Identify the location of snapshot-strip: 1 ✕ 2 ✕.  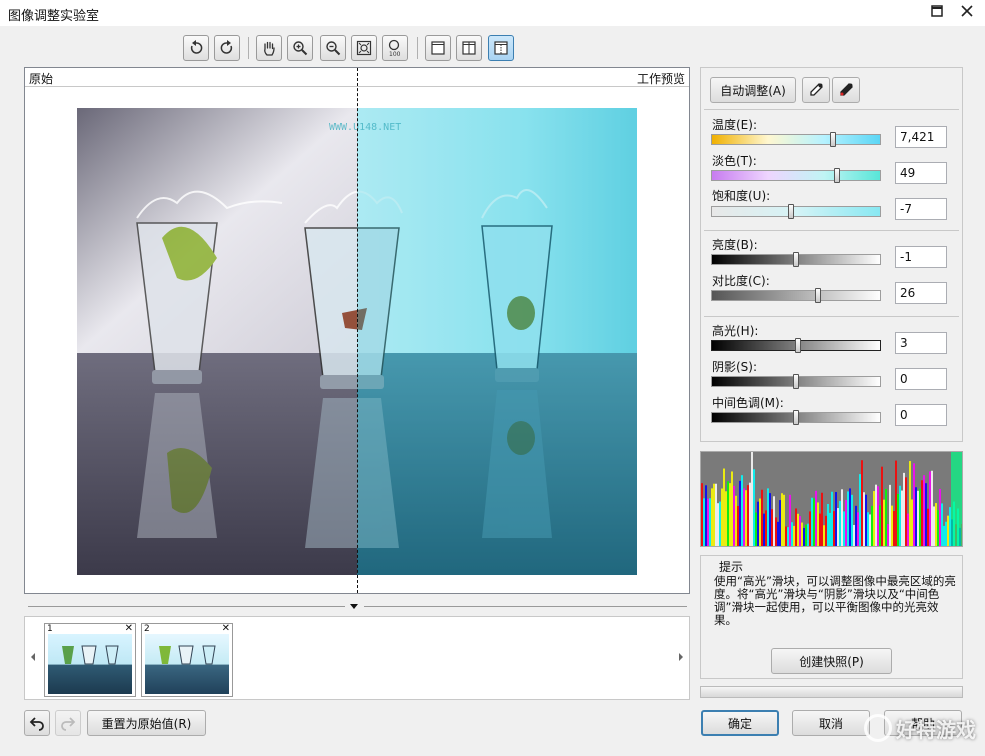
(357, 658).